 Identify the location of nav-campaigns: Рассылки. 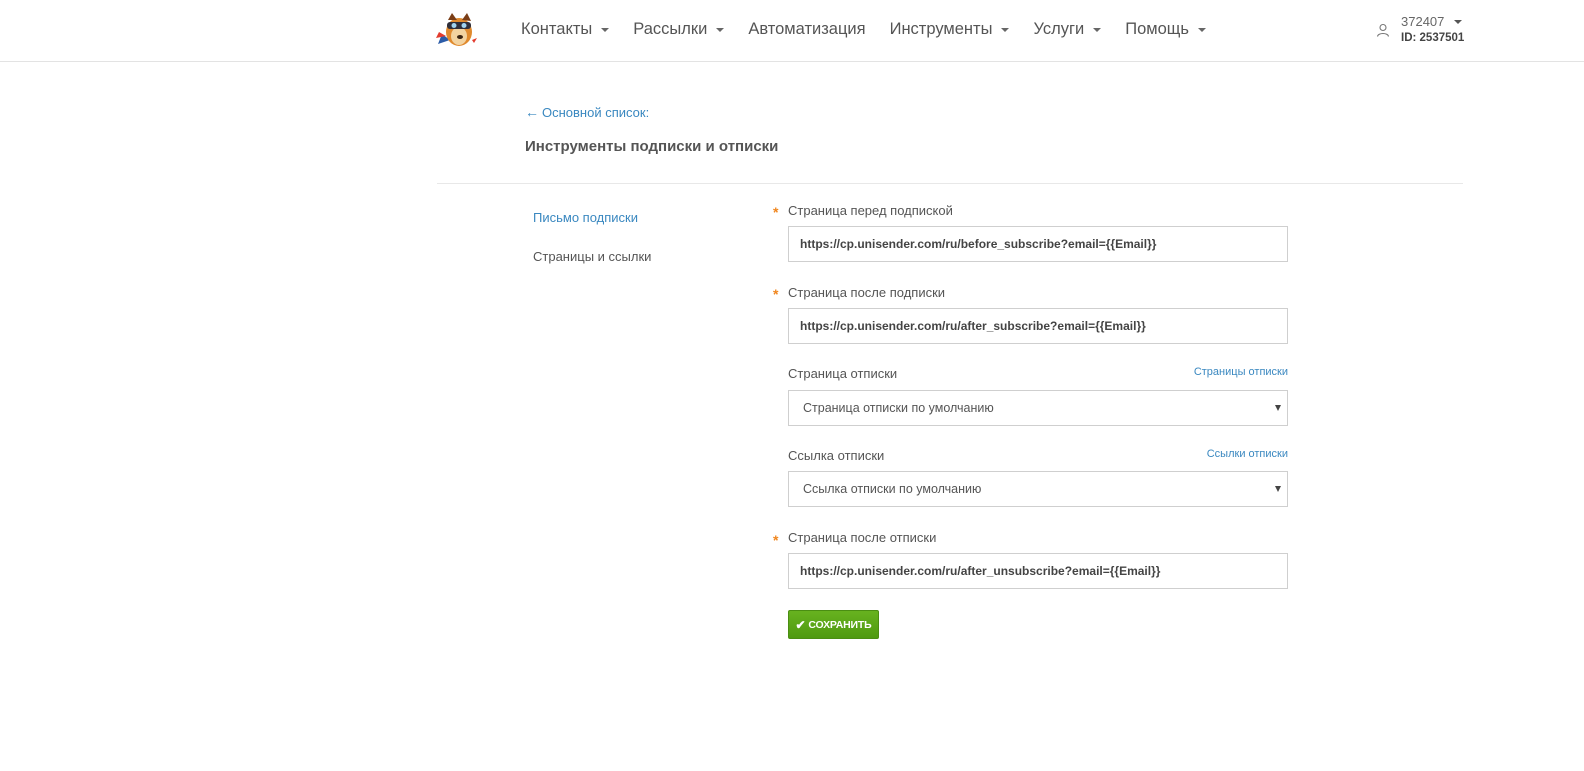
(679, 29).